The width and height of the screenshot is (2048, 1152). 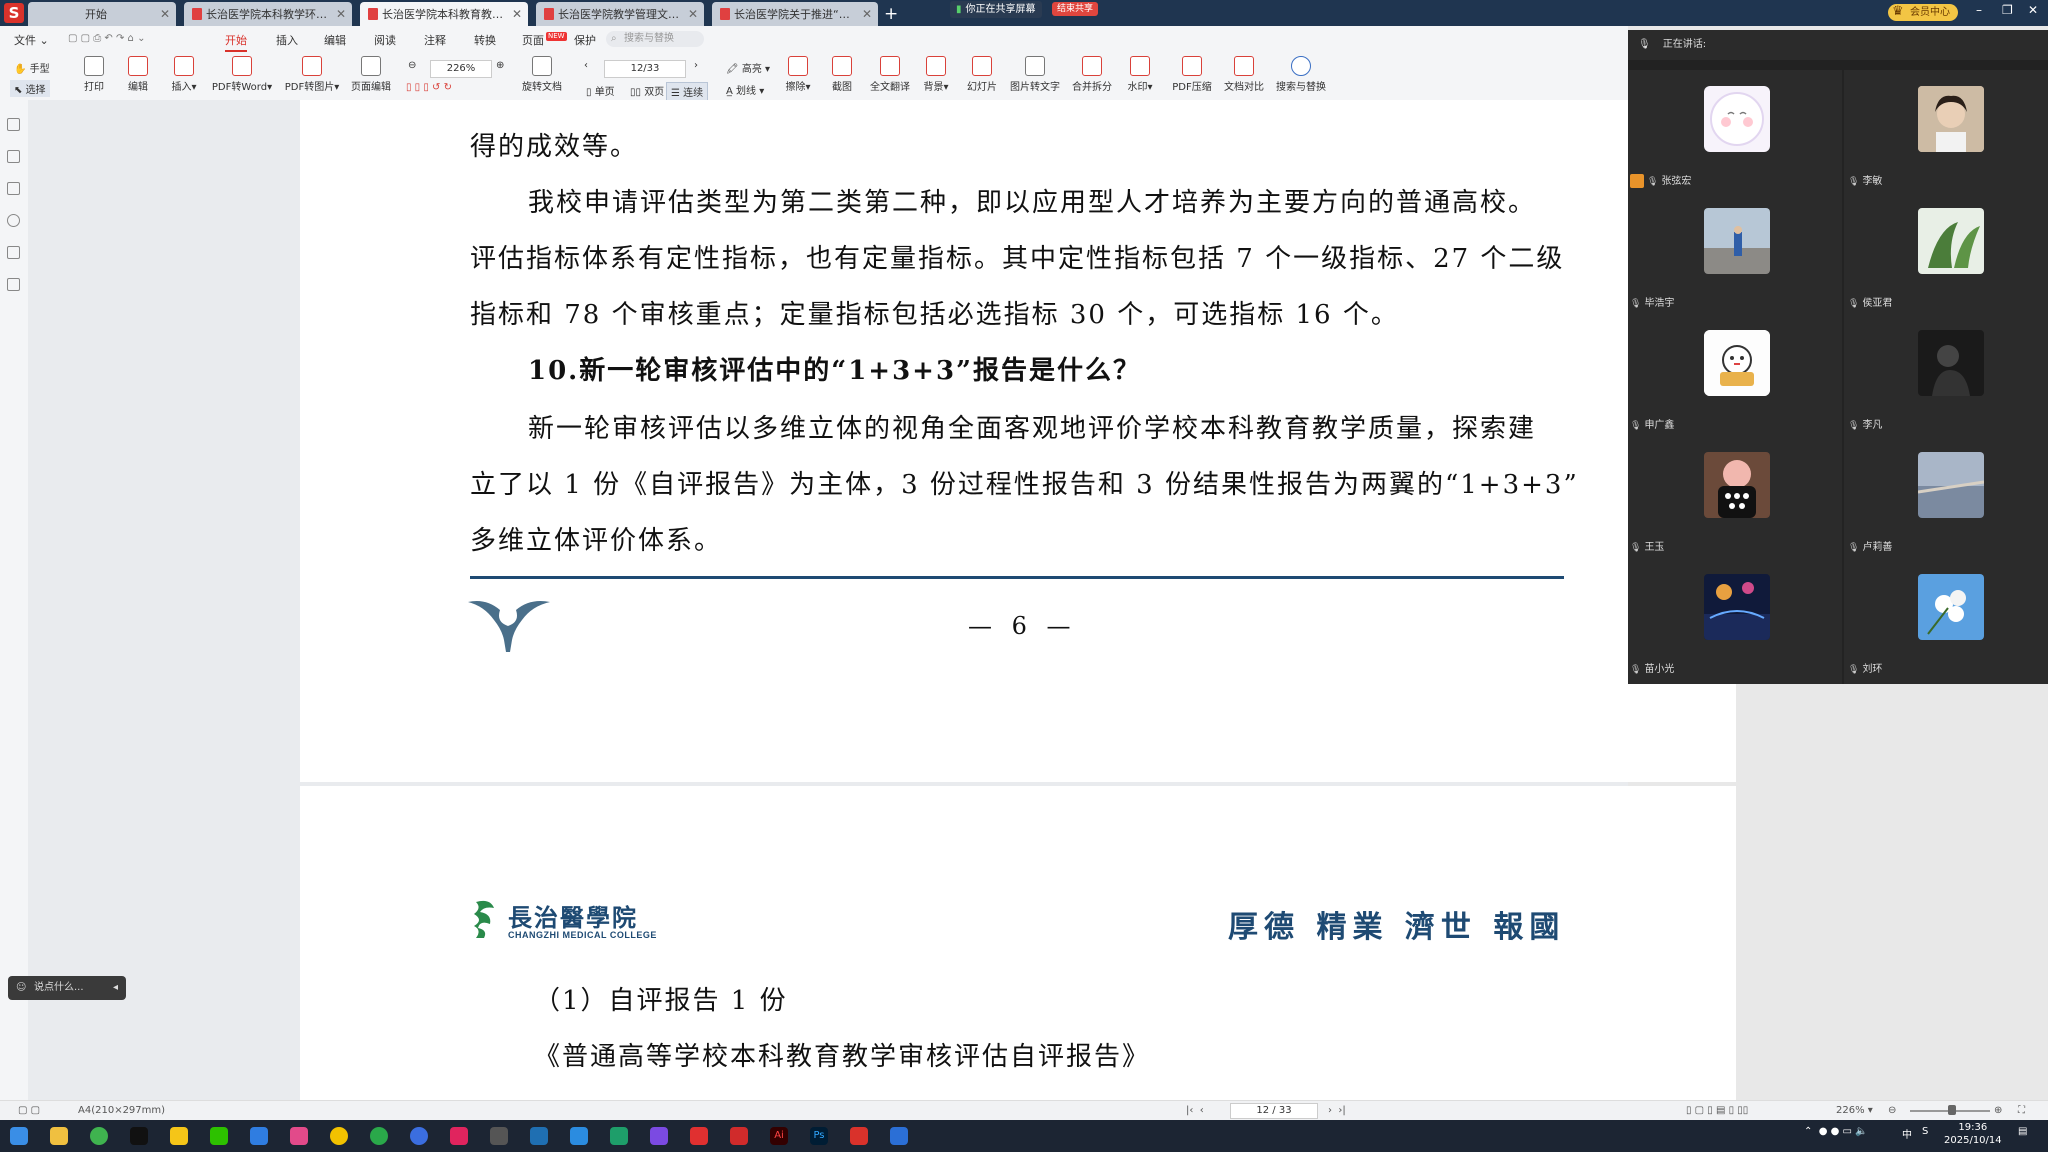 What do you see at coordinates (1907, 1133) in the screenshot?
I see `ime-indicator: 中` at bounding box center [1907, 1133].